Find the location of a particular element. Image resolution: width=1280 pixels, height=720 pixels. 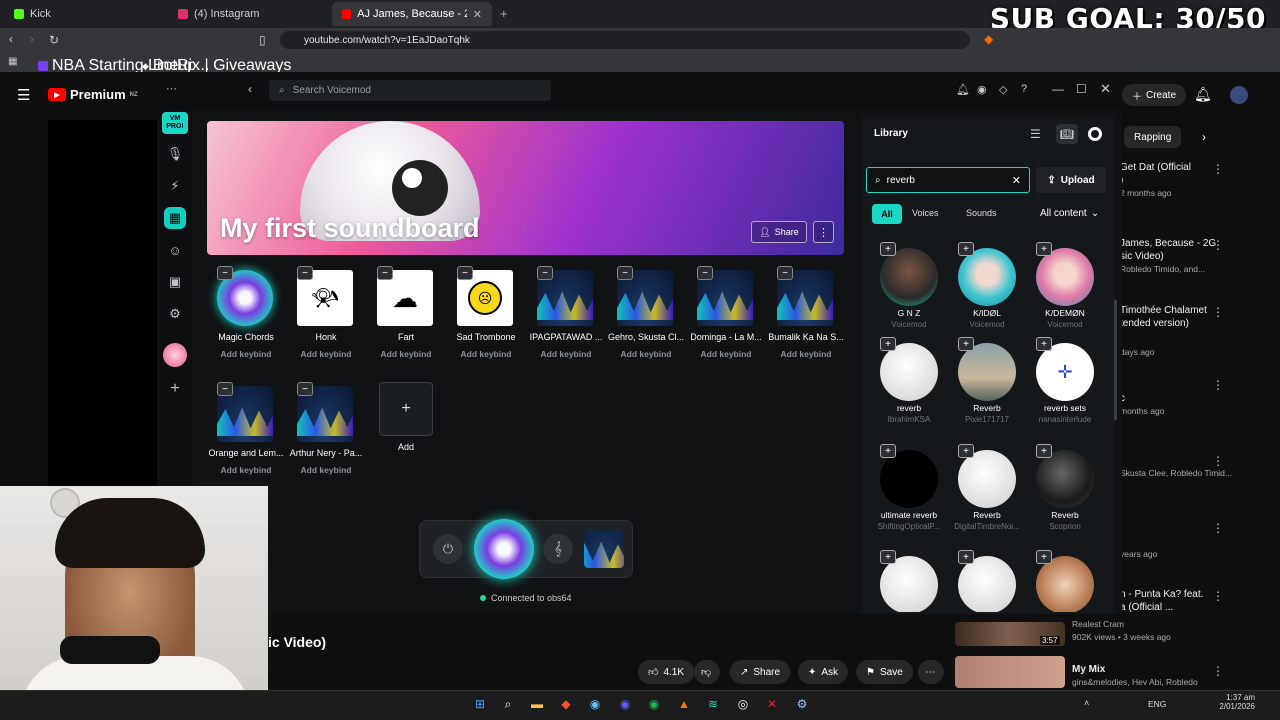

soundboard-icon: ▦ is located at coordinates (175, 218).